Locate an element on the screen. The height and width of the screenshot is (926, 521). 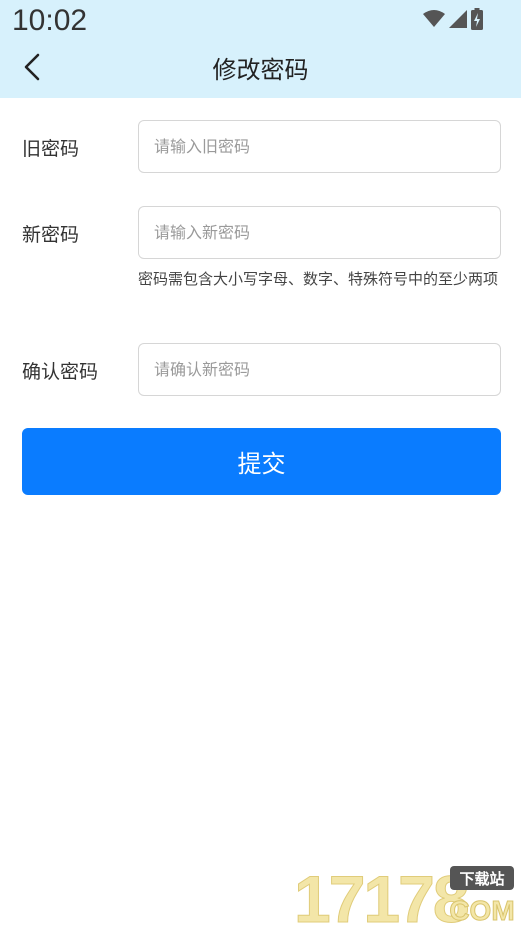
battery-icon is located at coordinates (477, 19).